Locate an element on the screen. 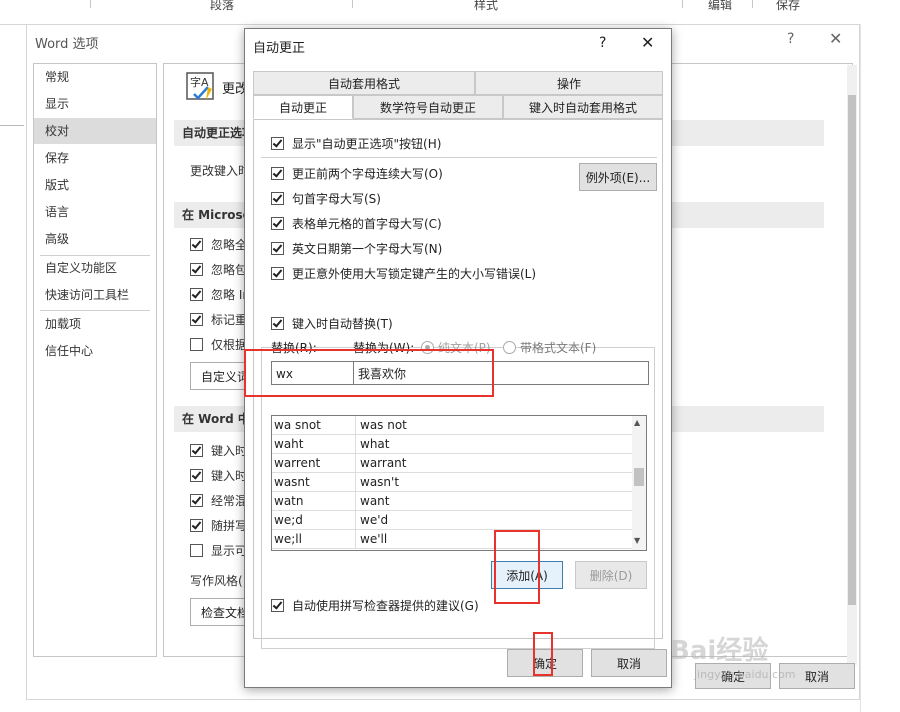  list-item: we;d we'd is located at coordinates (452, 520).